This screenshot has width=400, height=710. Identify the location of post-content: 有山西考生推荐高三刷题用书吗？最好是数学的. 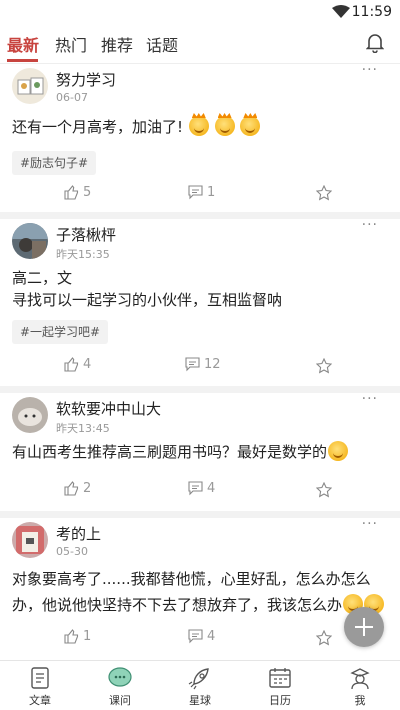
(200, 452).